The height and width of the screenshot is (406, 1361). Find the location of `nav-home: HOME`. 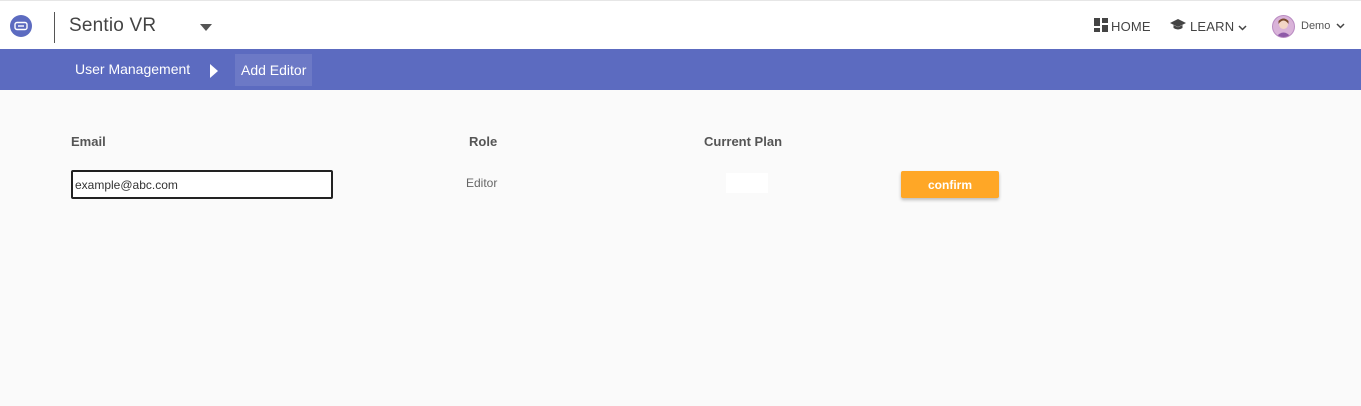

nav-home: HOME is located at coordinates (1122, 26).